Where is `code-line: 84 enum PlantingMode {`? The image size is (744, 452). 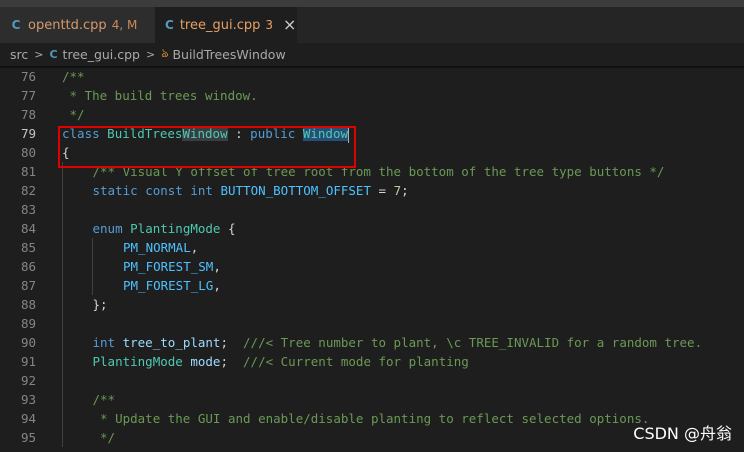
code-line: 84 enum PlantingMode { is located at coordinates (372, 228).